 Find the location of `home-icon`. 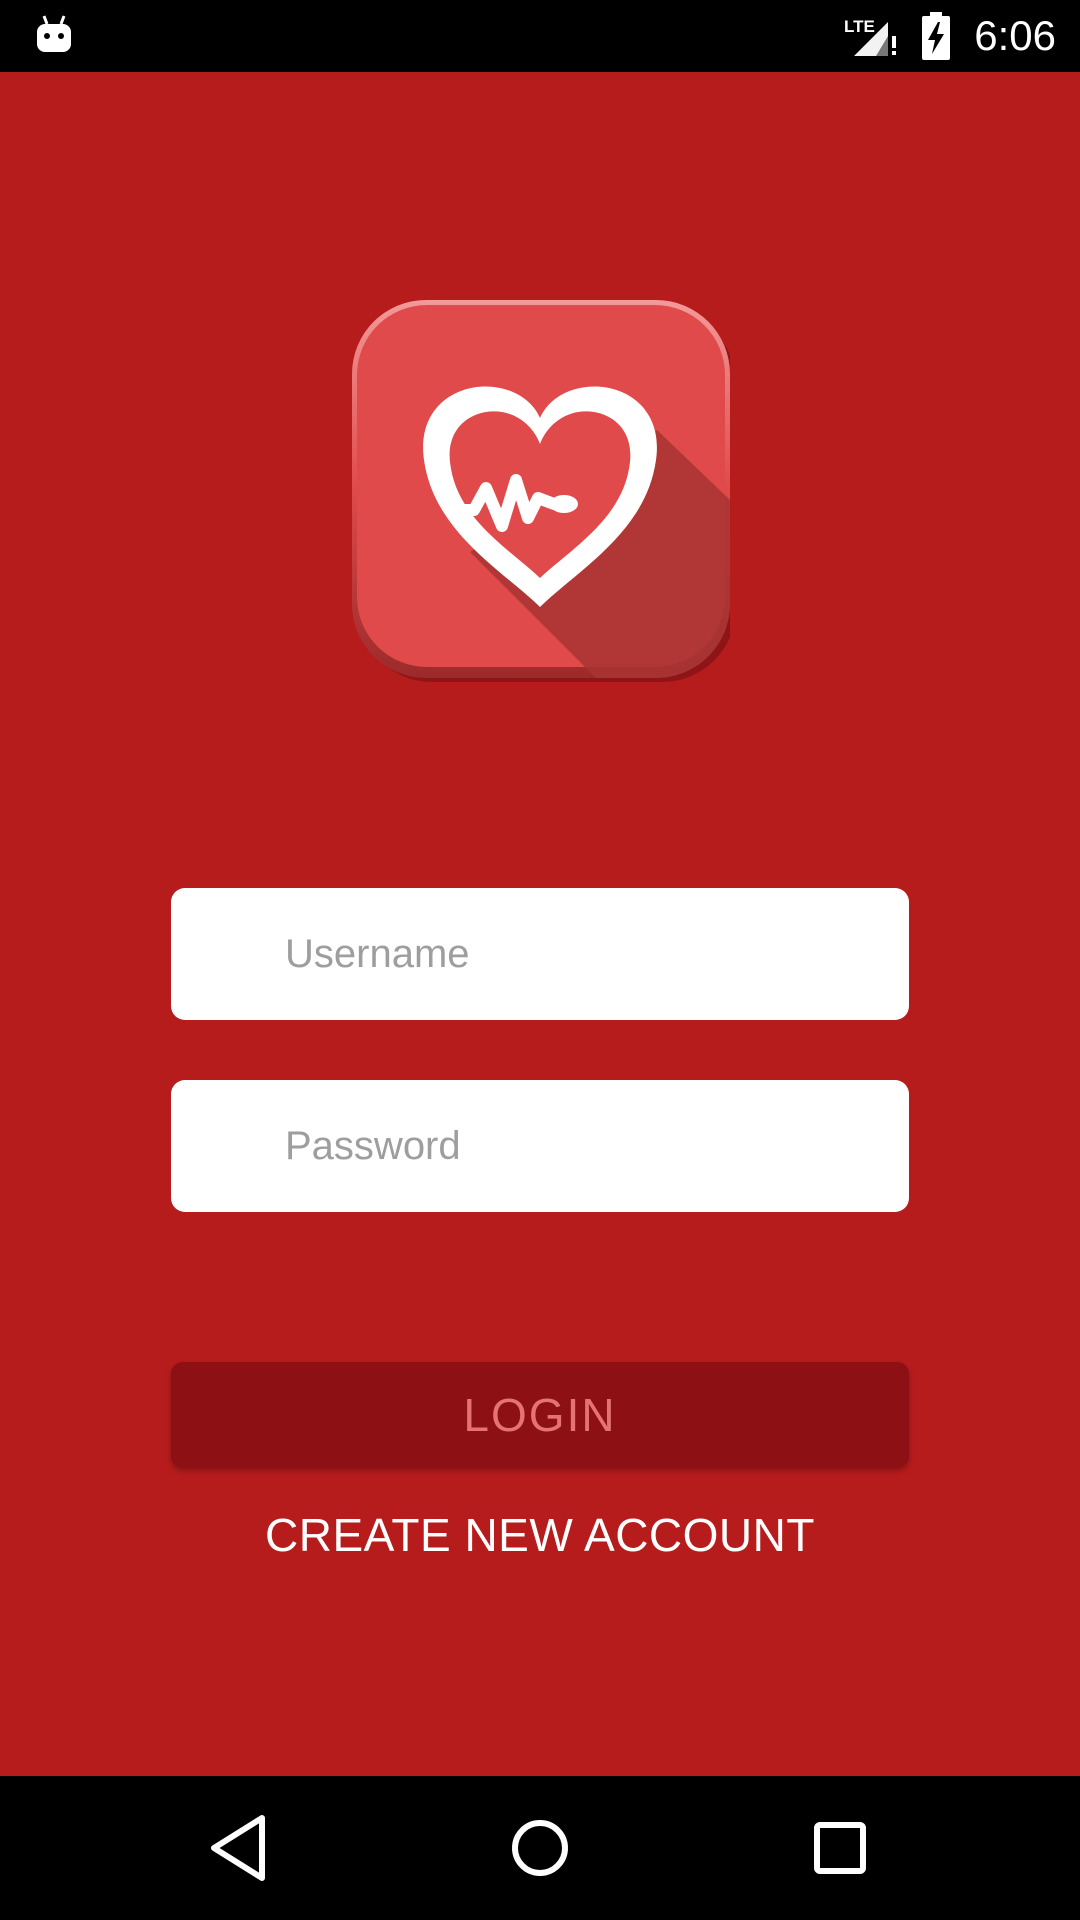

home-icon is located at coordinates (540, 1848).